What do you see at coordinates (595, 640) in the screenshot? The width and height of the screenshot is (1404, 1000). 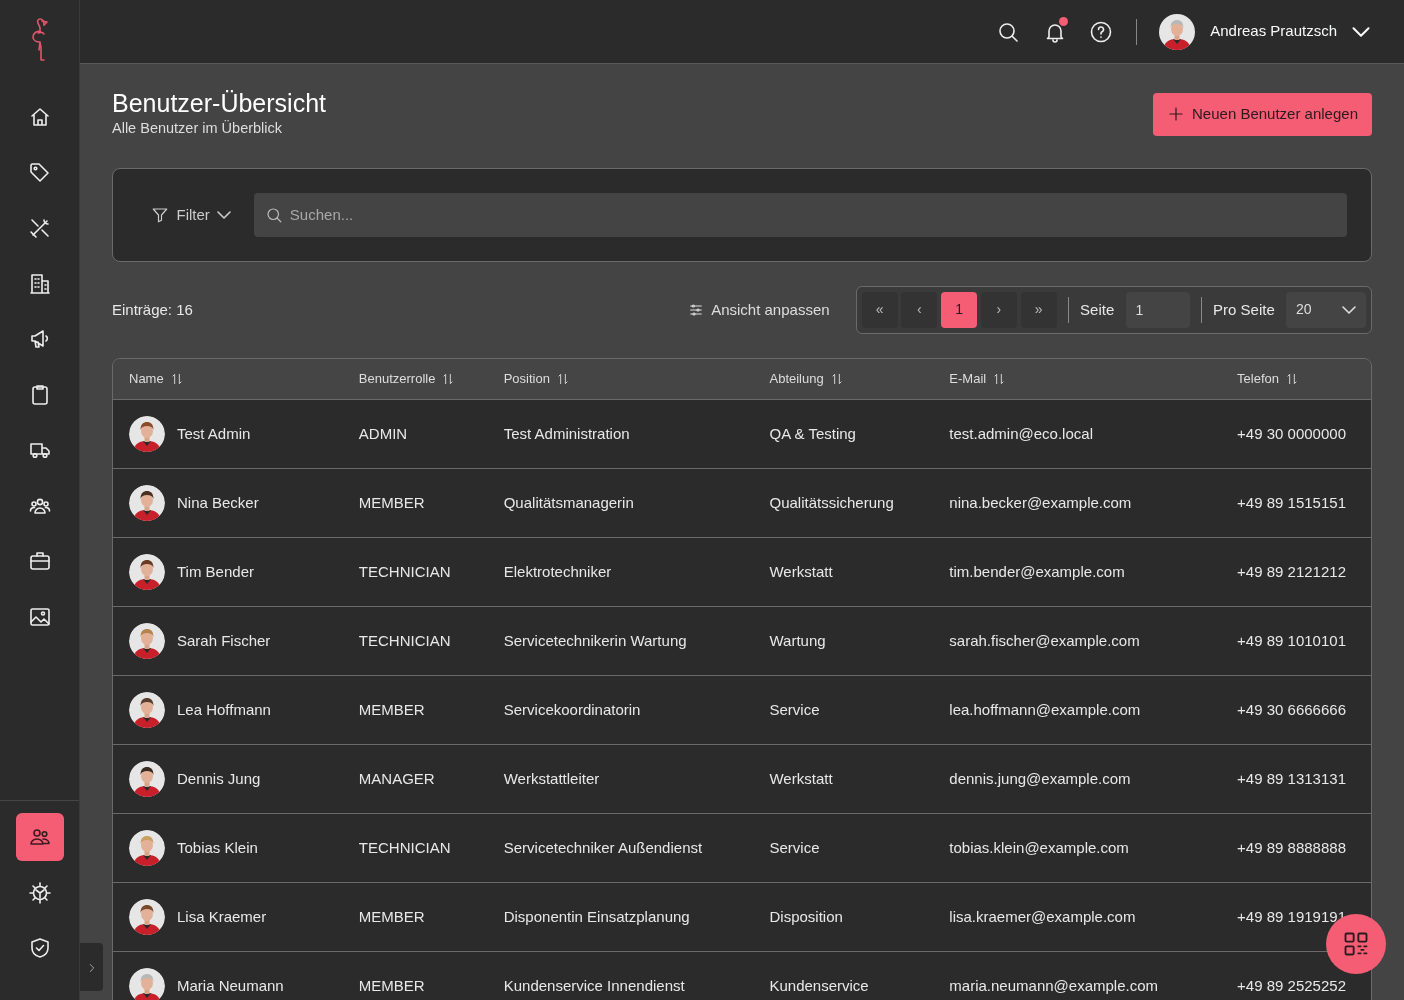 I see `user-position: Servicetechnikerin Wartung` at bounding box center [595, 640].